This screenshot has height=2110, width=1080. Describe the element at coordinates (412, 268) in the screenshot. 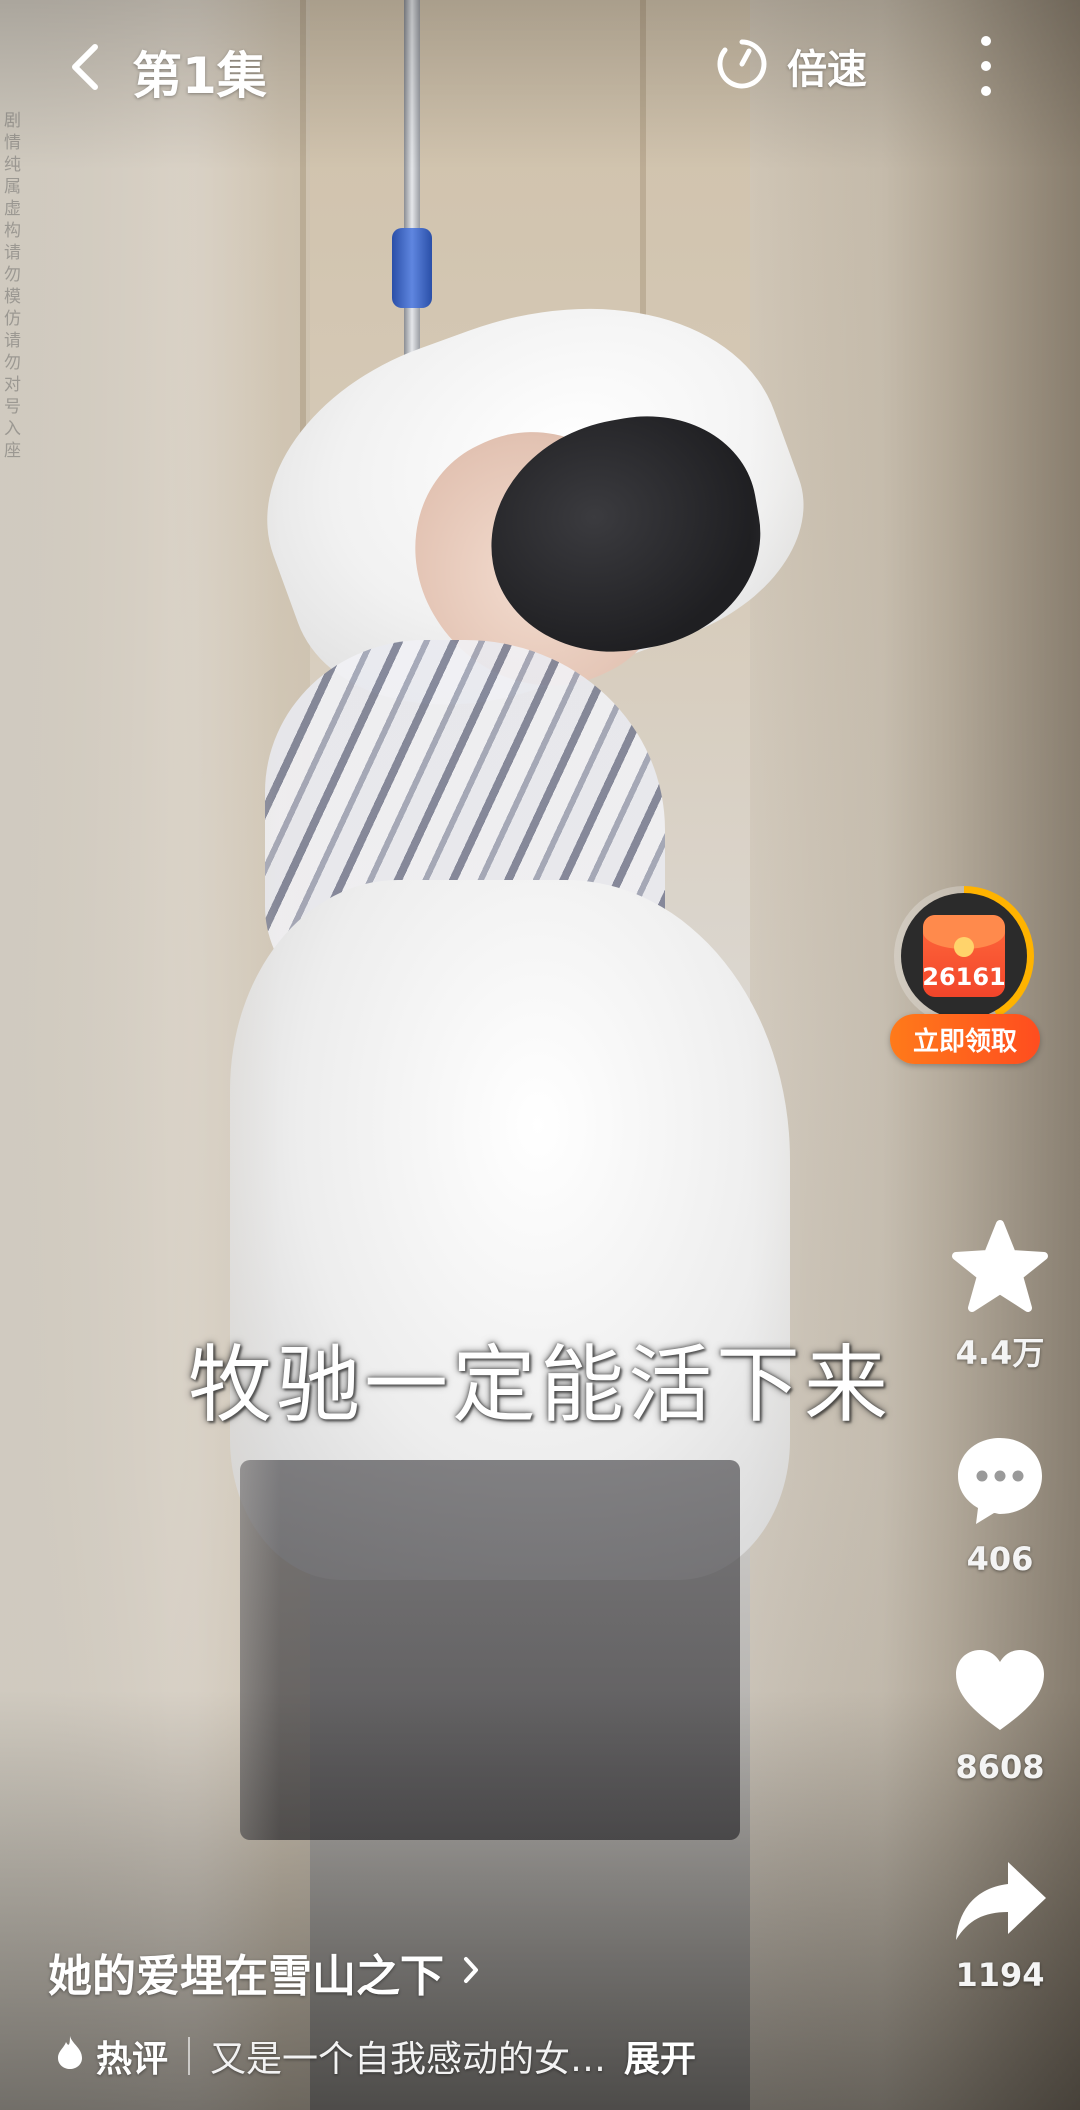

I see `iv-clamp` at that location.